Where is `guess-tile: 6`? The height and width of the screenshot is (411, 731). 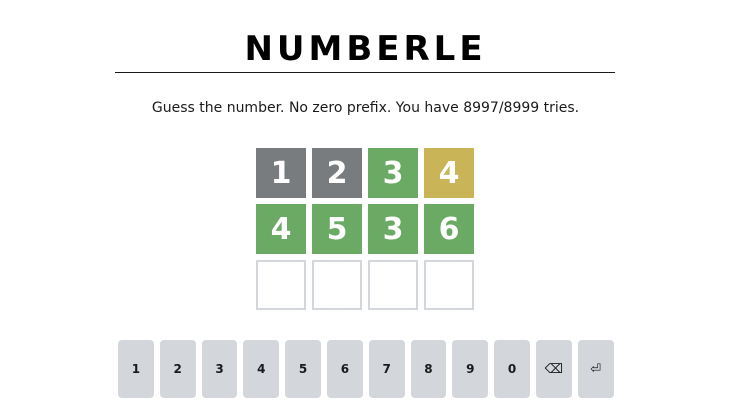
guess-tile: 6 is located at coordinates (449, 229).